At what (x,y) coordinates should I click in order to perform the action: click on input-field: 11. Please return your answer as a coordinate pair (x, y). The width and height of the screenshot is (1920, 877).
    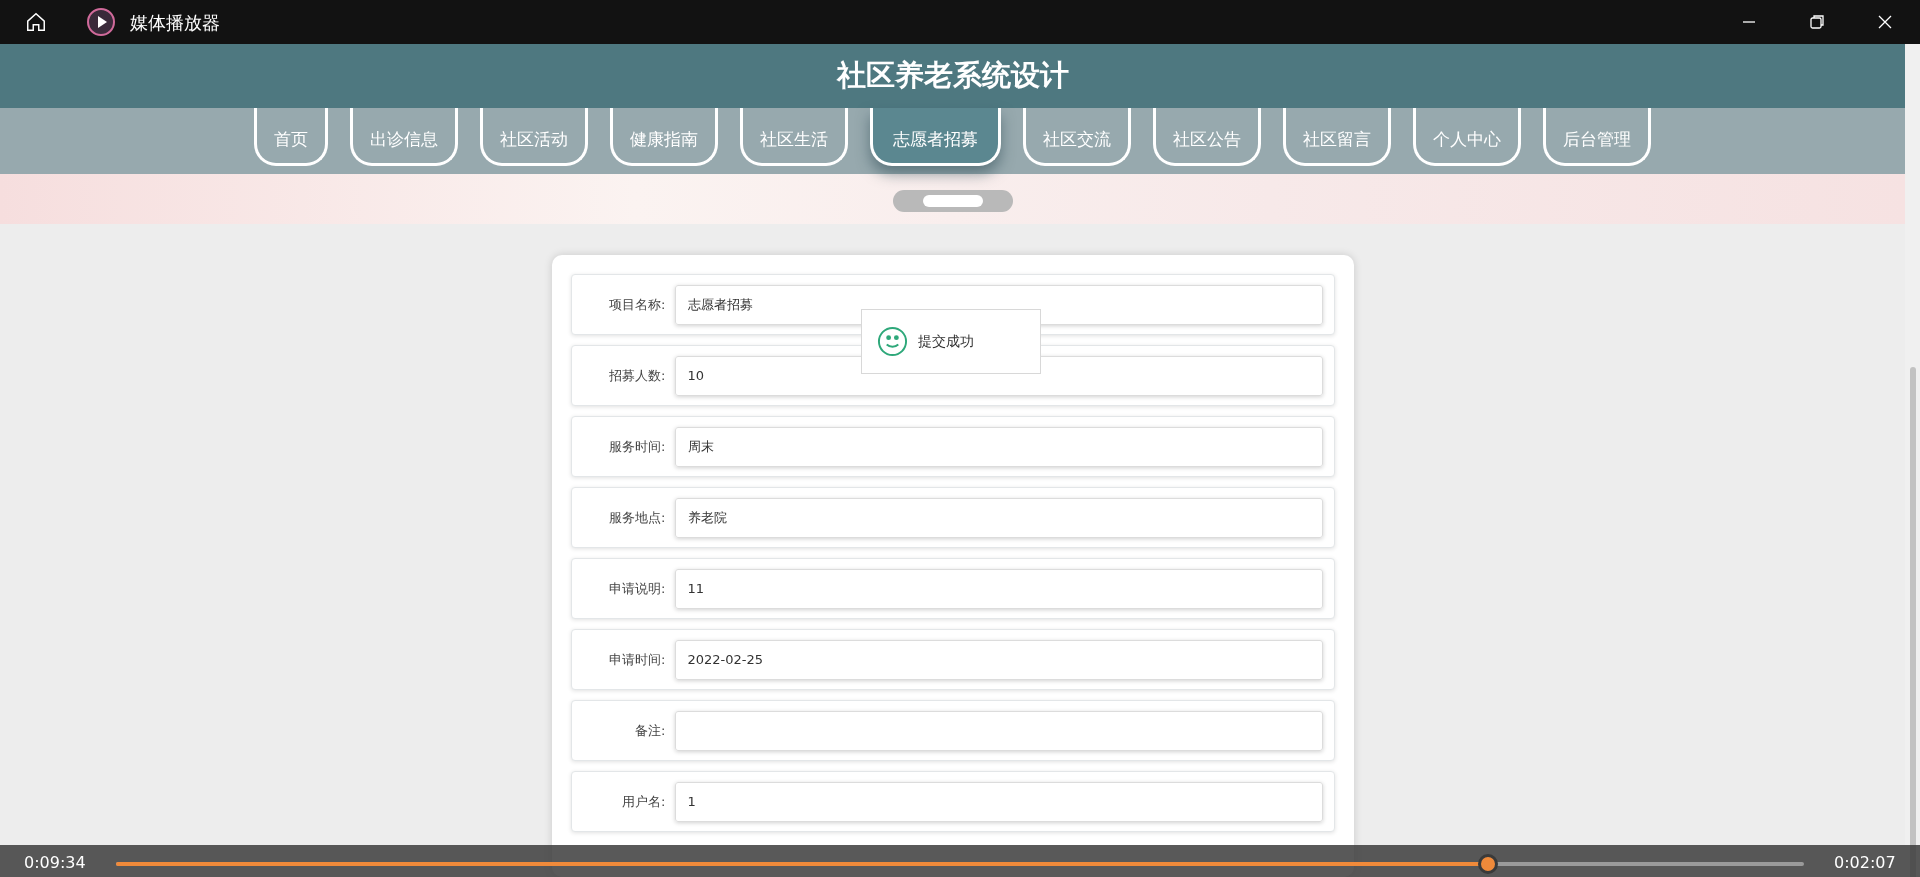
    Looking at the image, I should click on (998, 588).